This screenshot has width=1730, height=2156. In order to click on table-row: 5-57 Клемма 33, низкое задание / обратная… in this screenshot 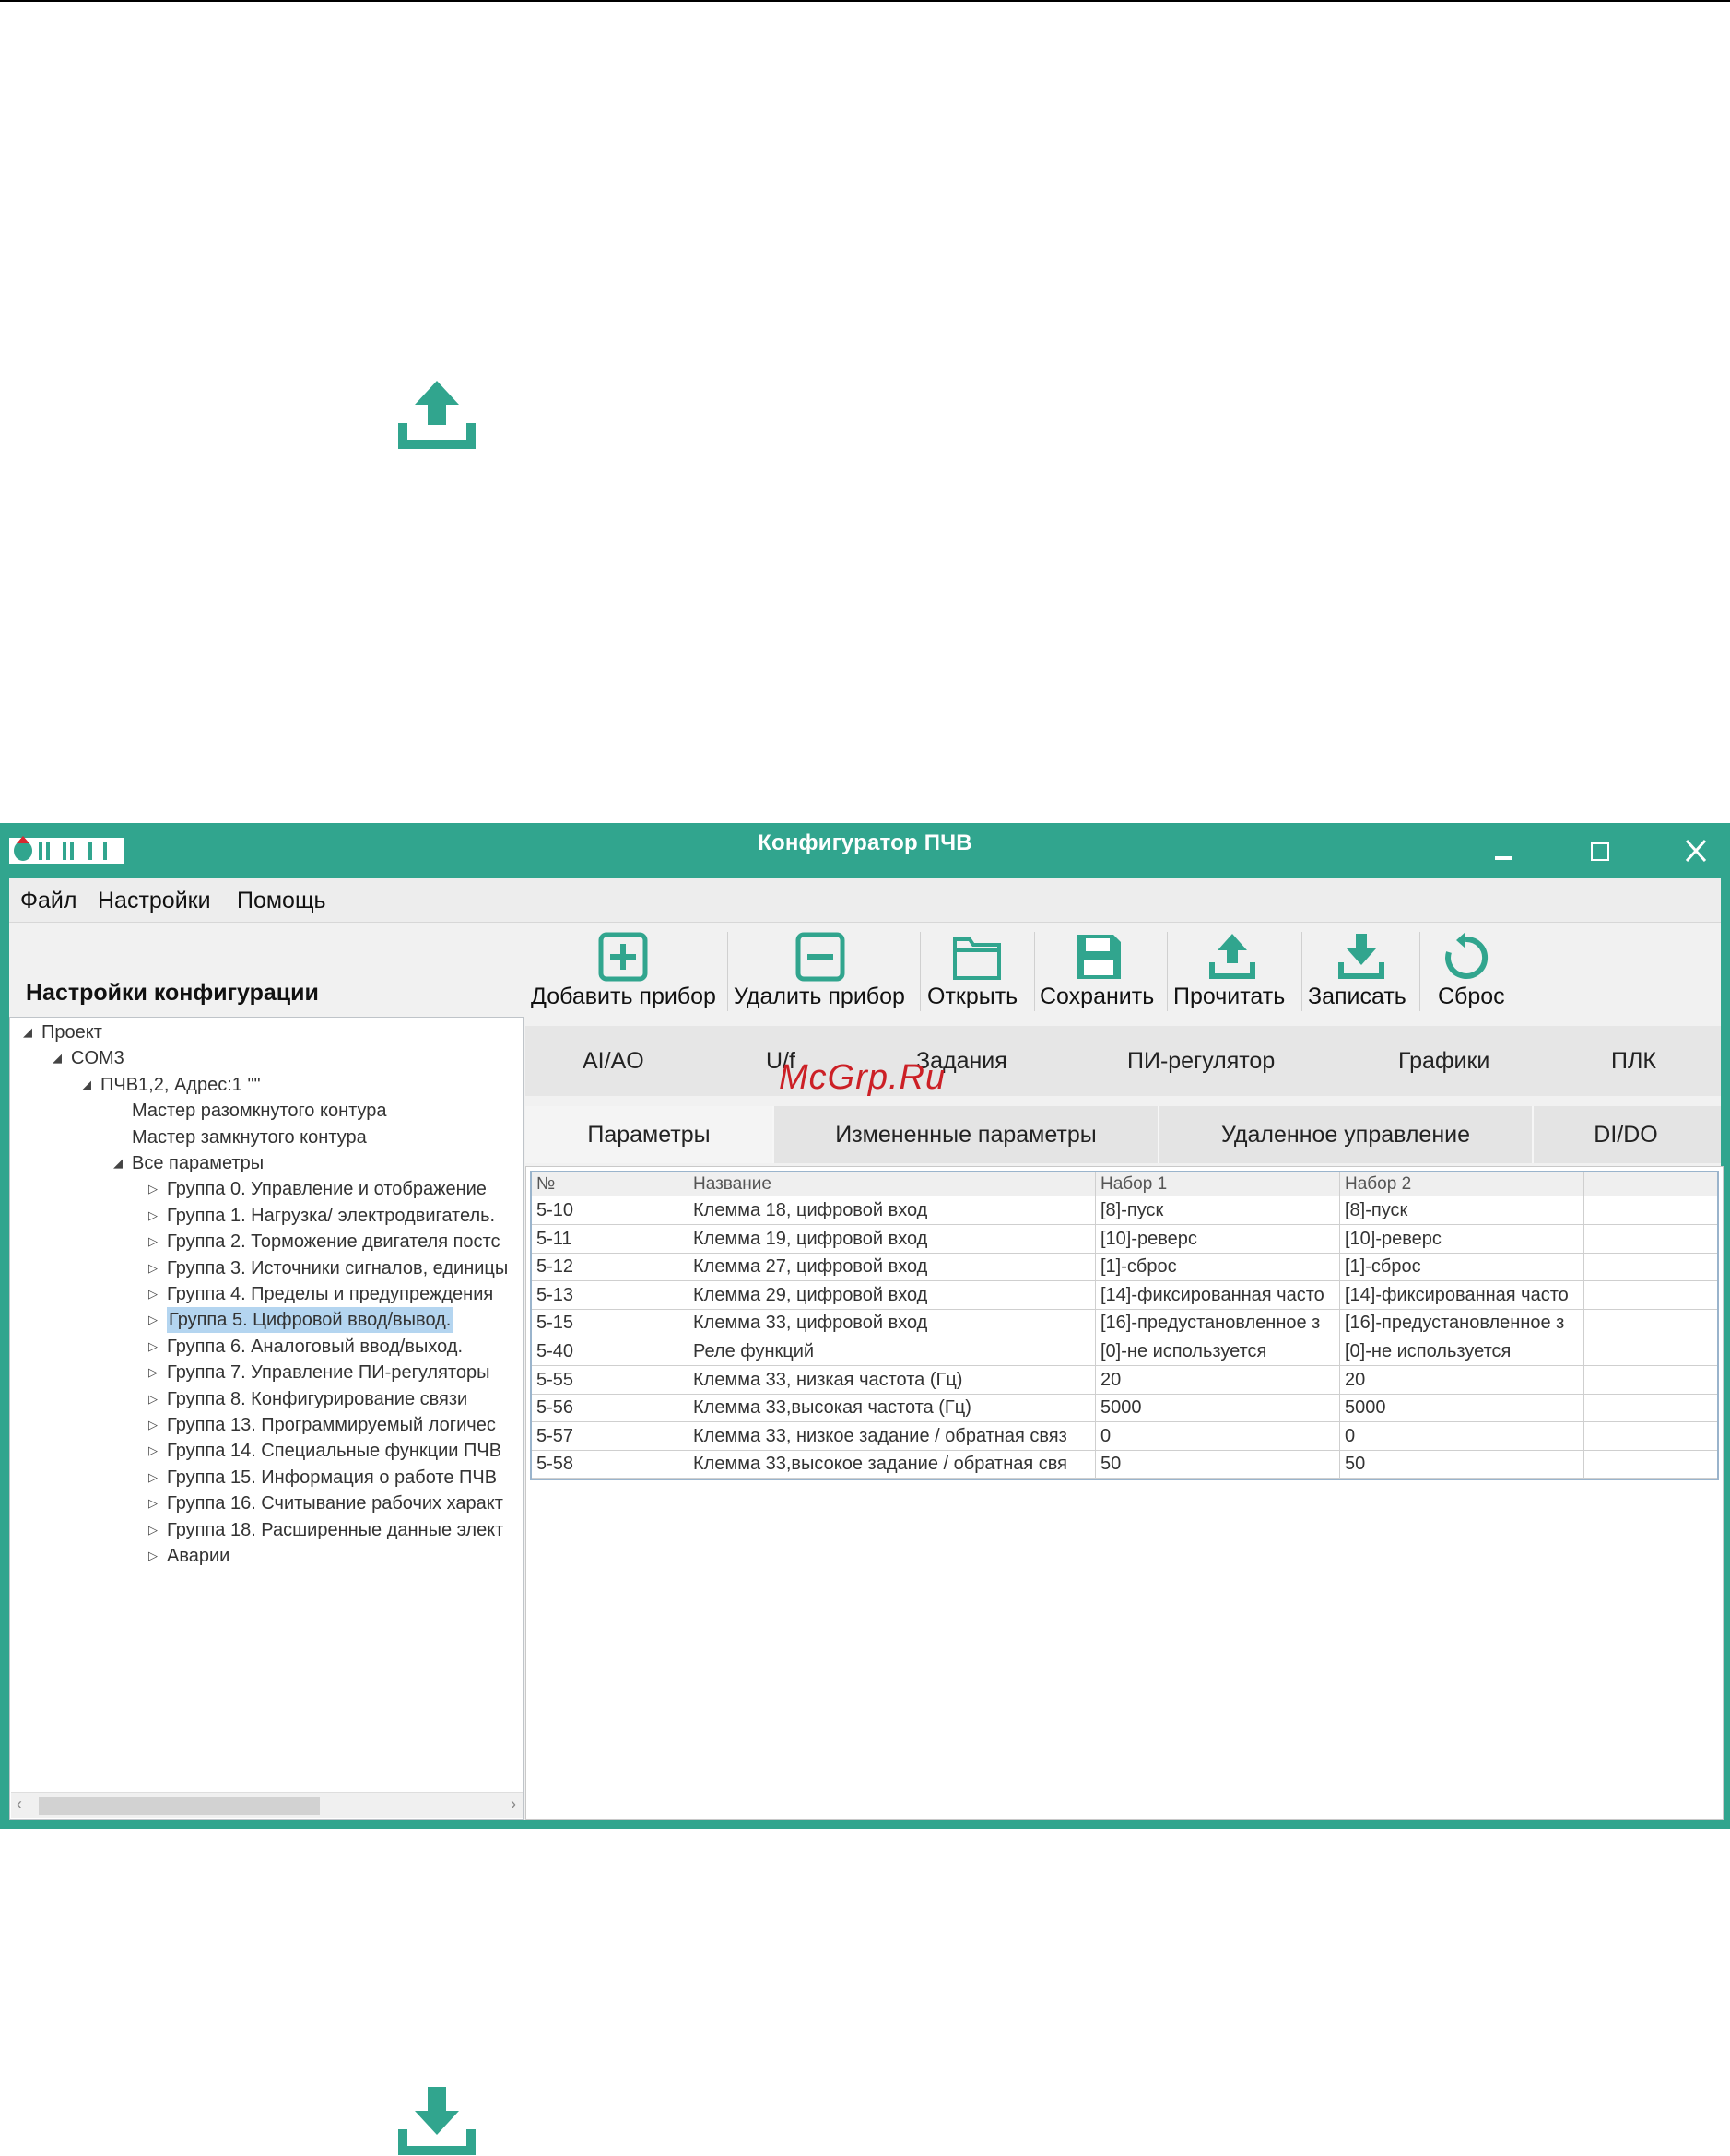, I will do `click(1124, 1436)`.